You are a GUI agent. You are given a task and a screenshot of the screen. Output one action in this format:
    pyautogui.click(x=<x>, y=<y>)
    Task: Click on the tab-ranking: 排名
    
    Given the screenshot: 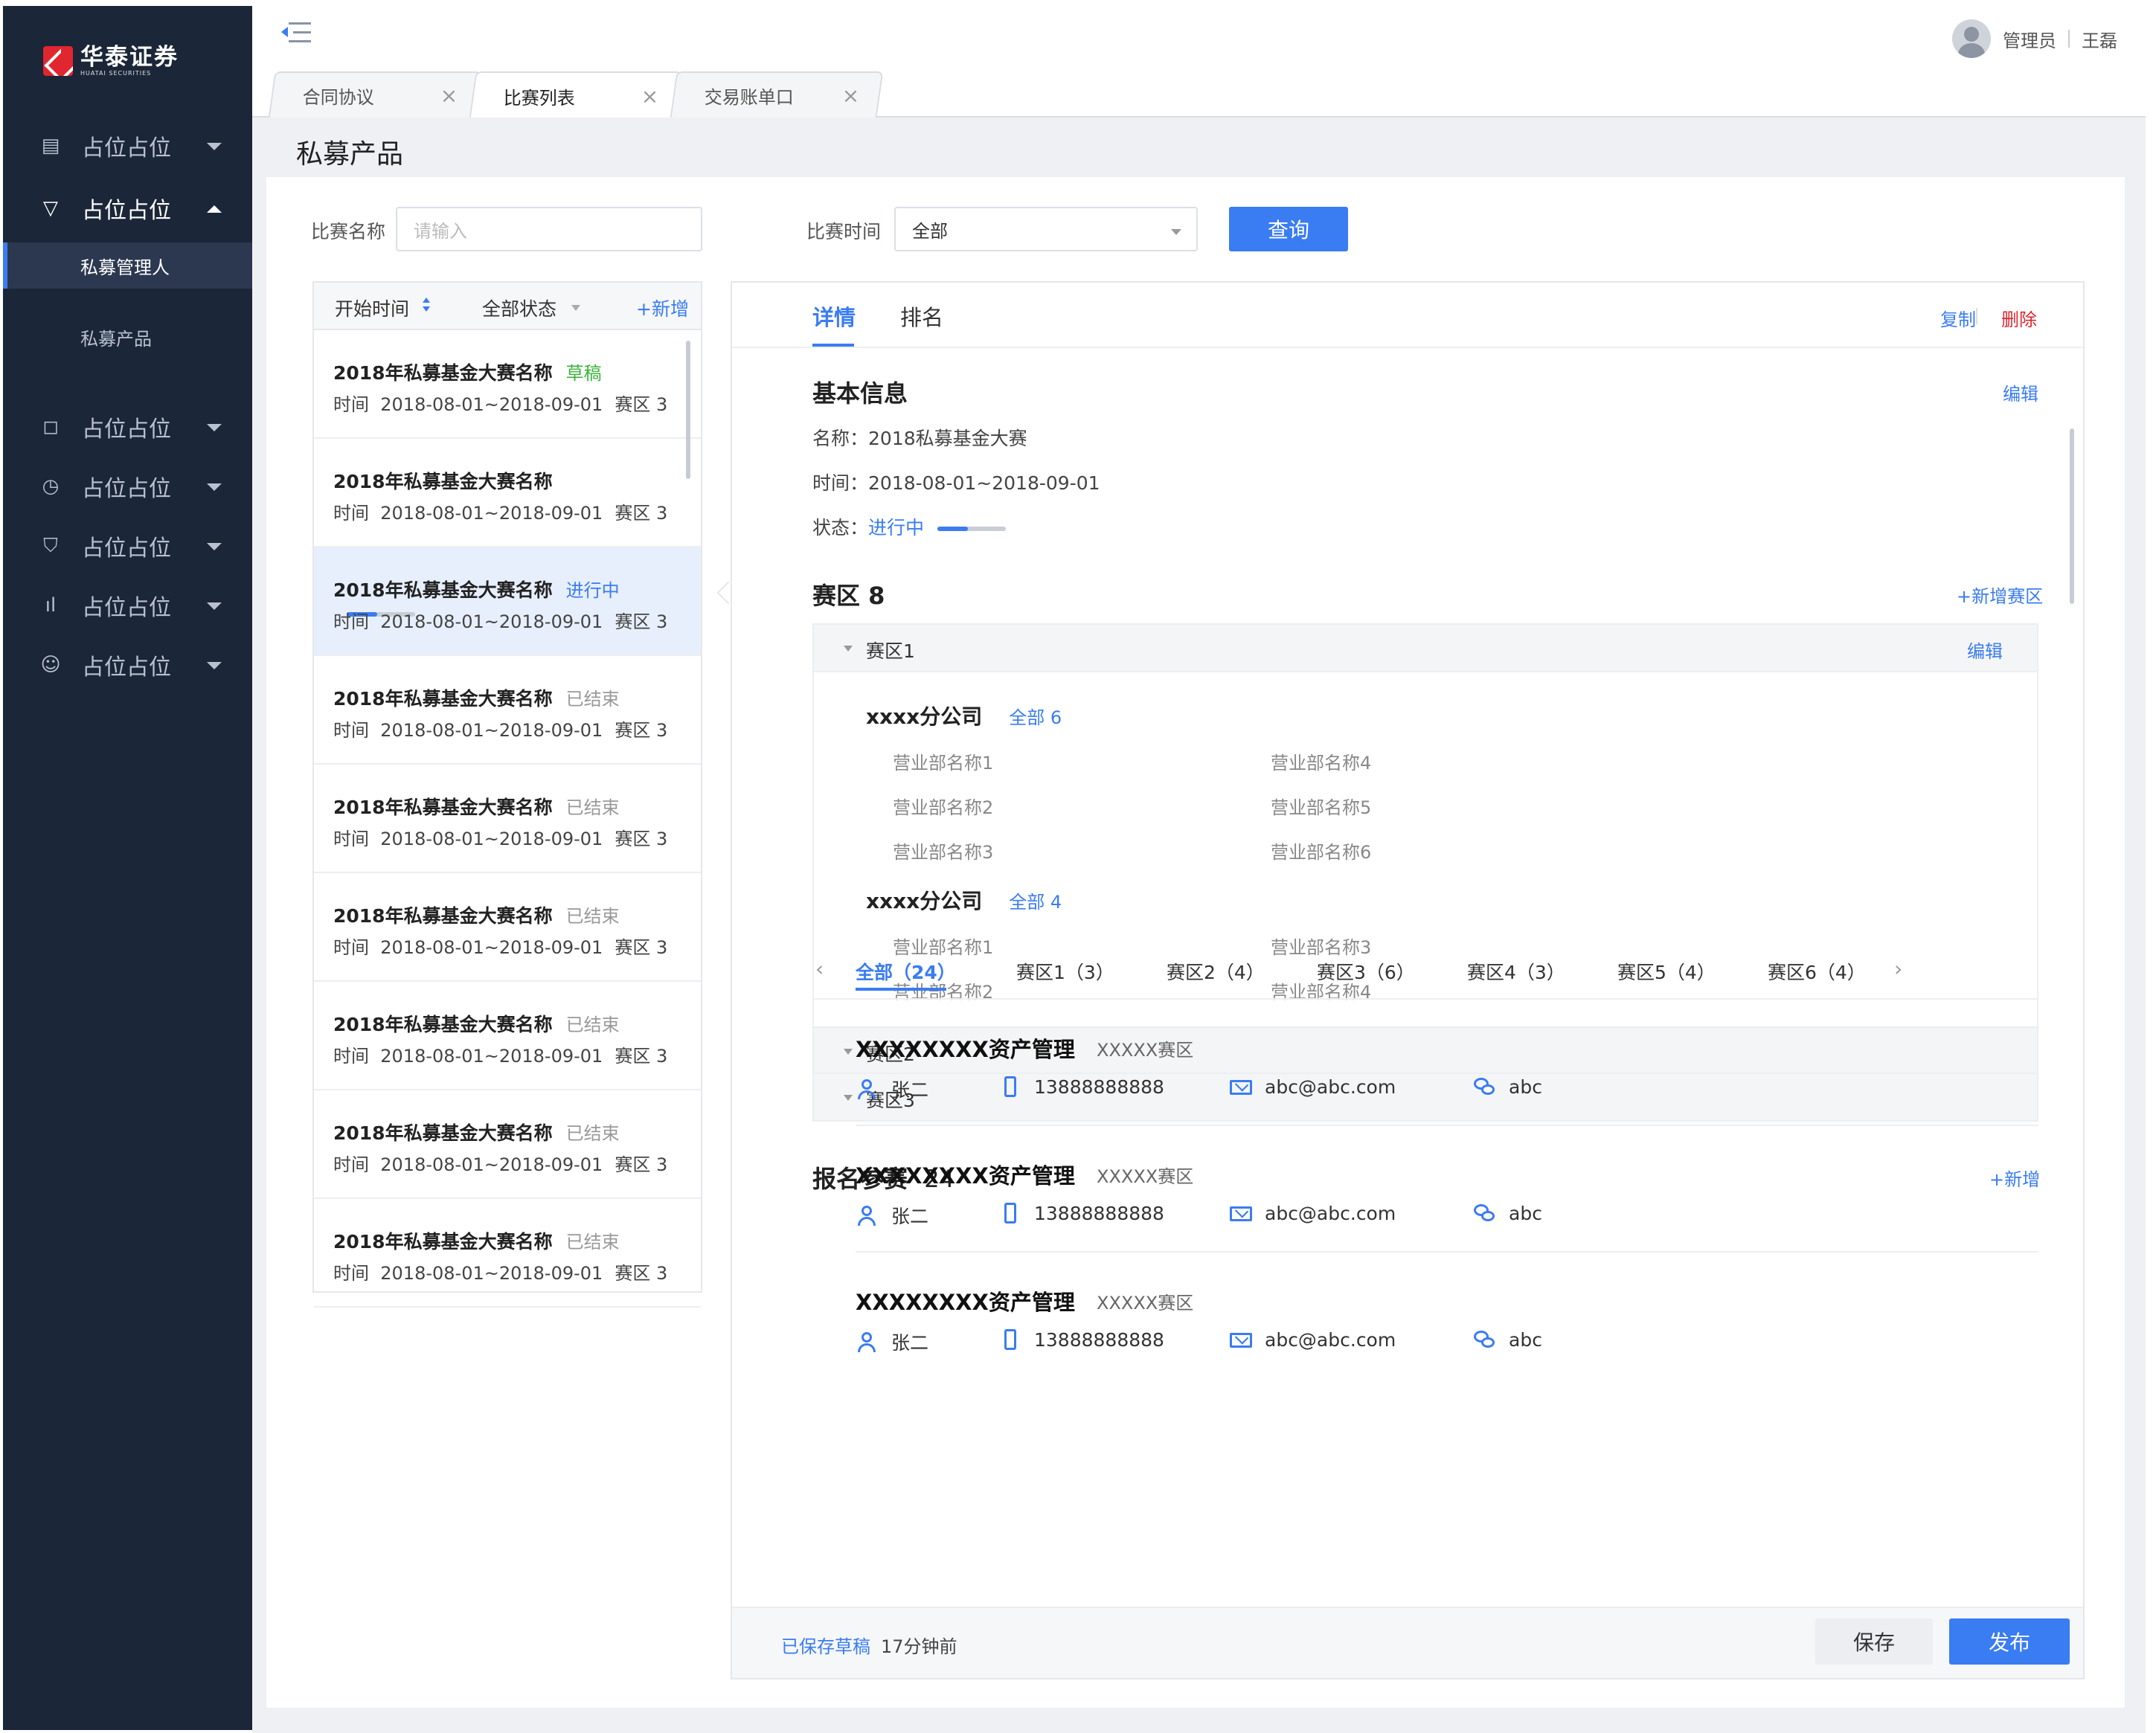 What is the action you would take?
    pyautogui.click(x=921, y=316)
    